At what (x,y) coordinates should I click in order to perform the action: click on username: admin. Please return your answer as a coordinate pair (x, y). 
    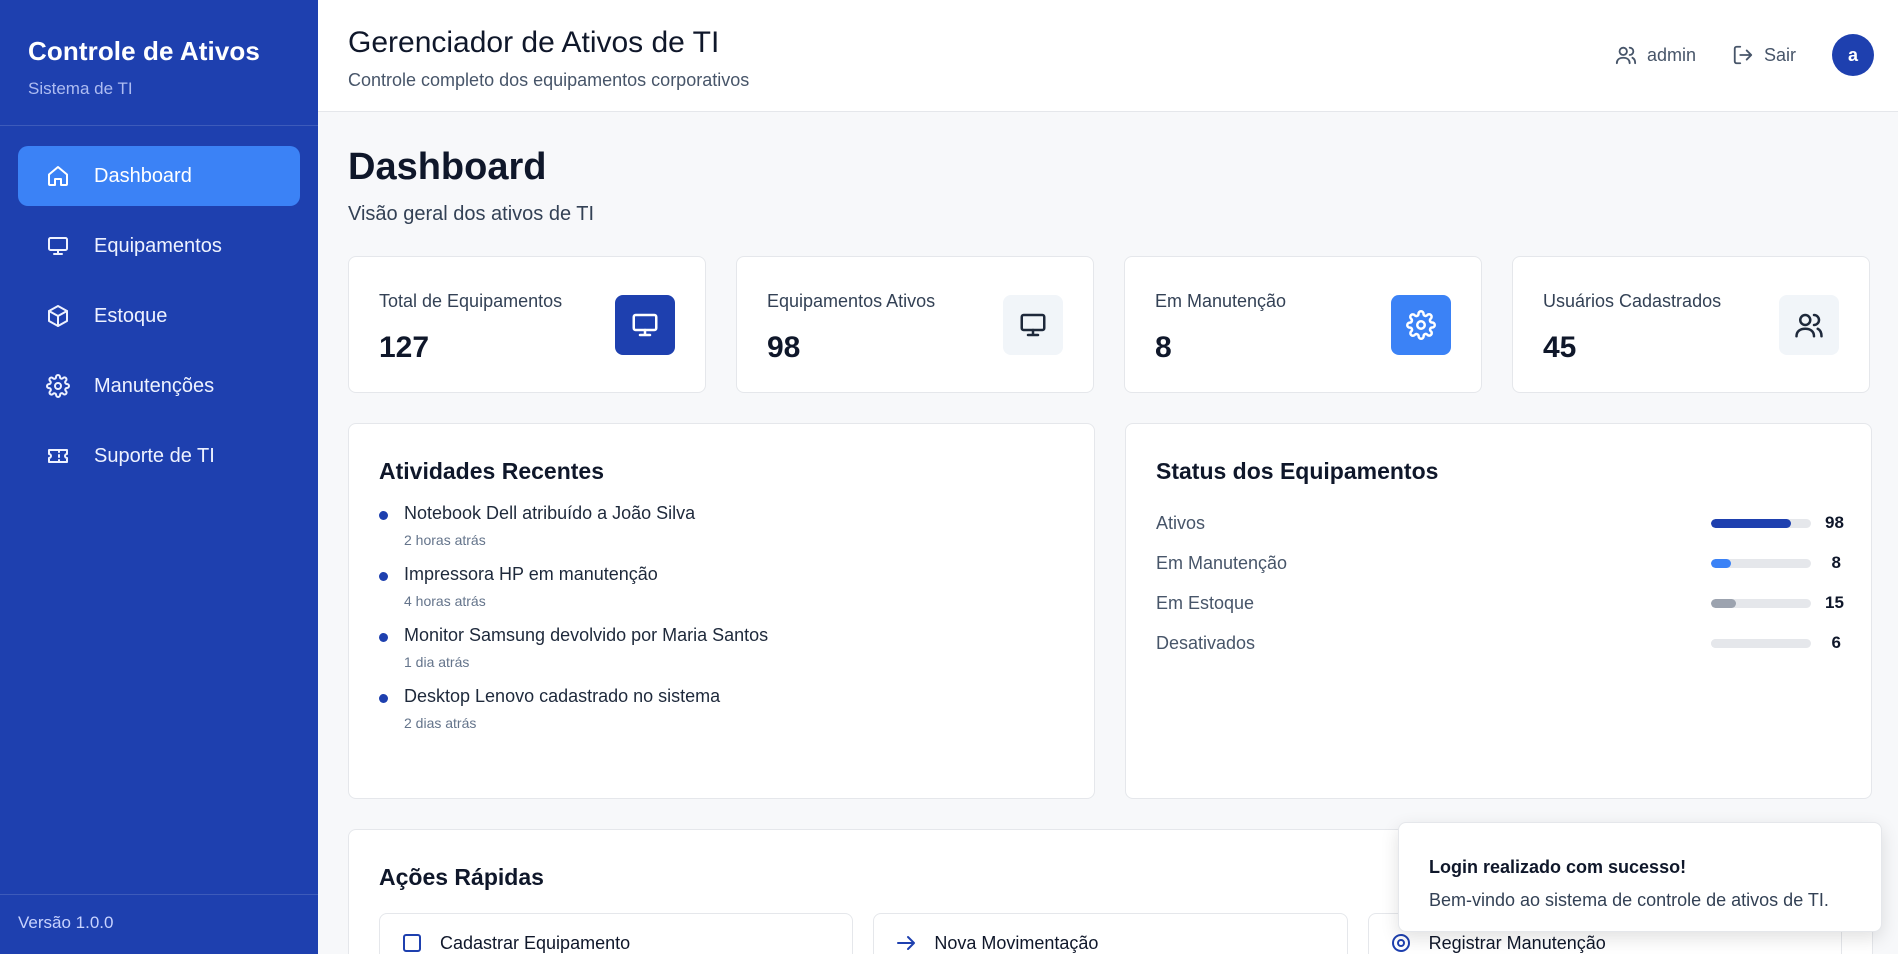
    Looking at the image, I should click on (1671, 54).